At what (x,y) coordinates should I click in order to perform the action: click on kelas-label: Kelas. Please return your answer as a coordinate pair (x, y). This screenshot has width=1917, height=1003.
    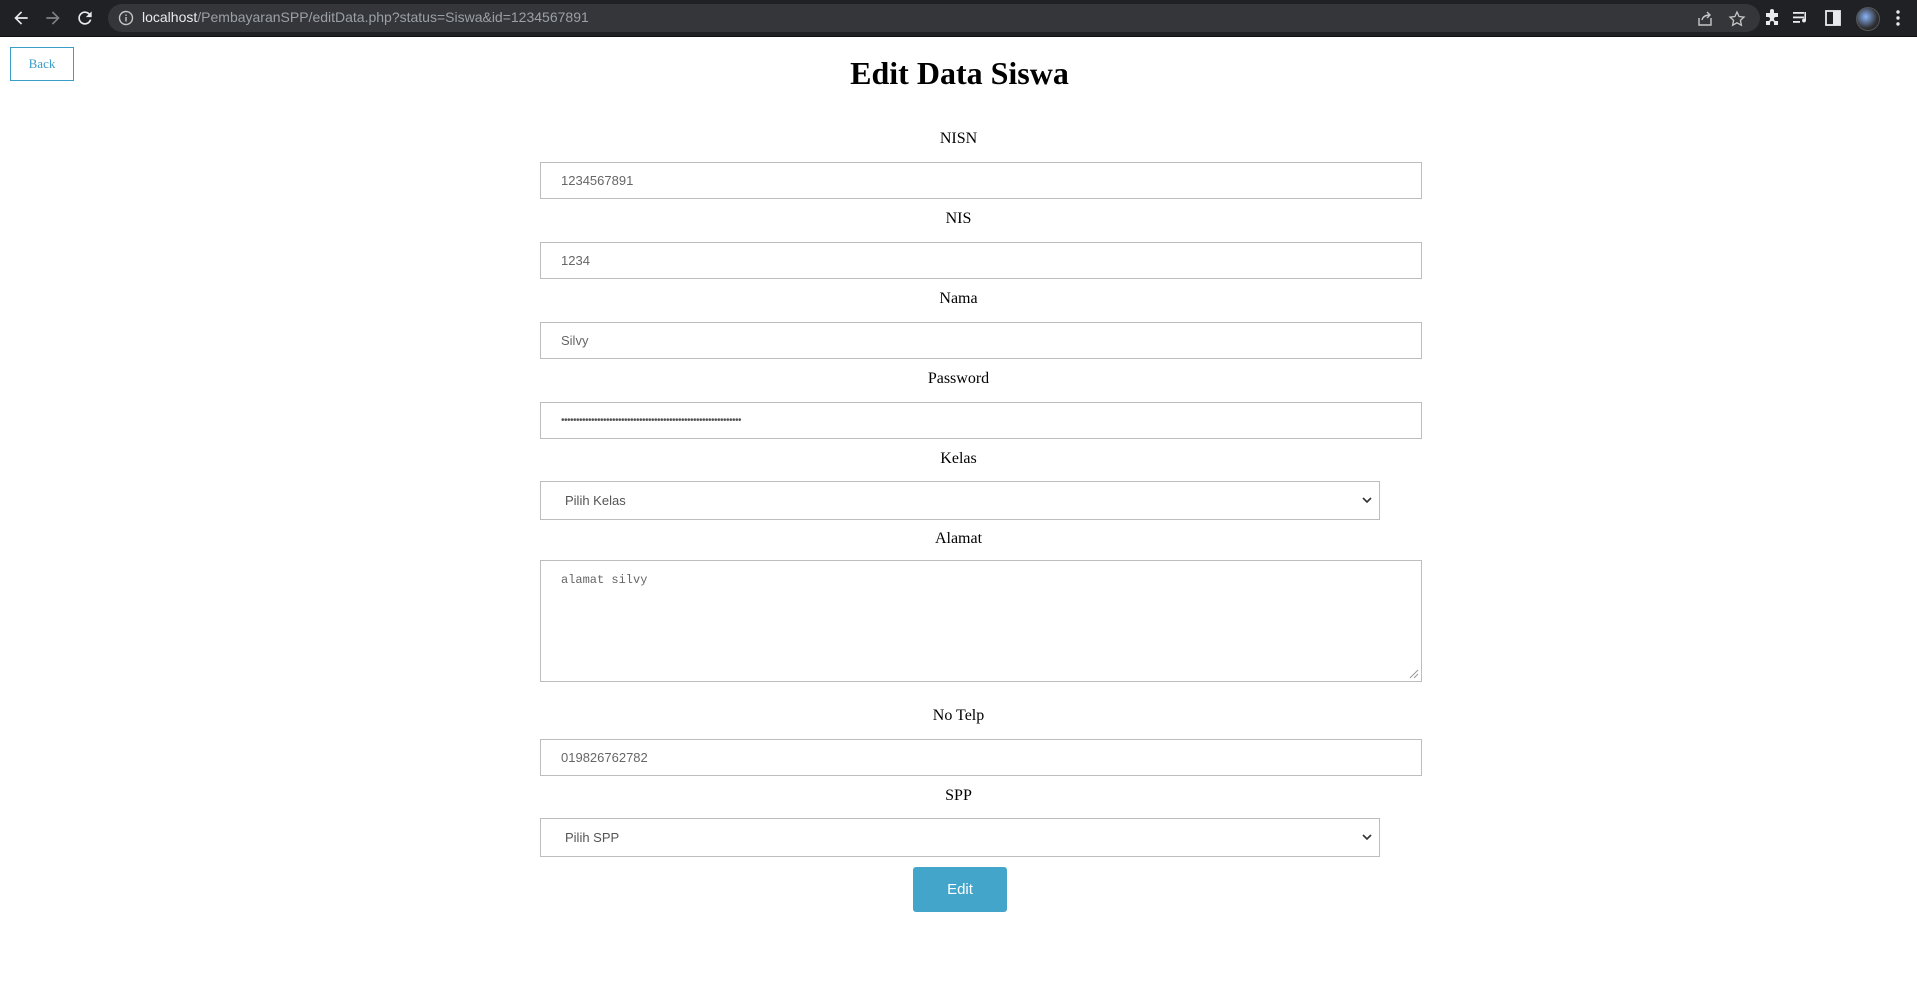
    Looking at the image, I should click on (958, 458).